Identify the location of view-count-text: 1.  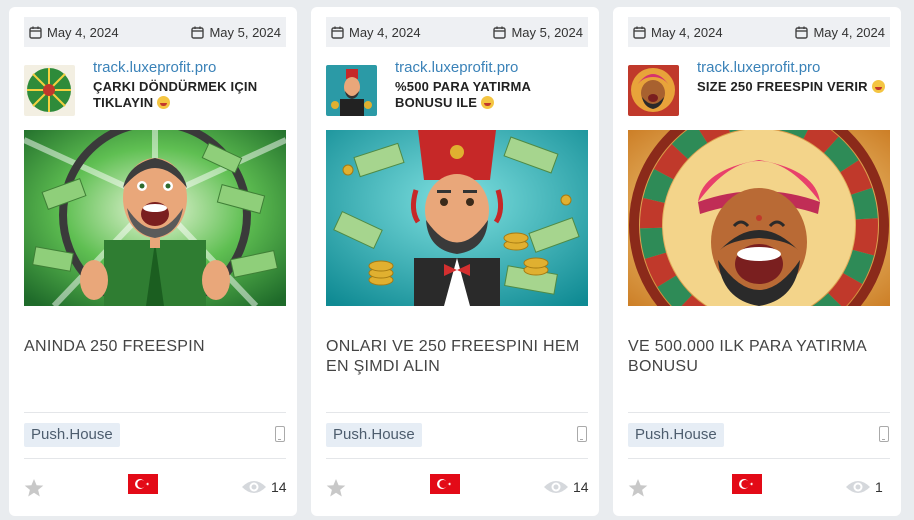
(879, 487).